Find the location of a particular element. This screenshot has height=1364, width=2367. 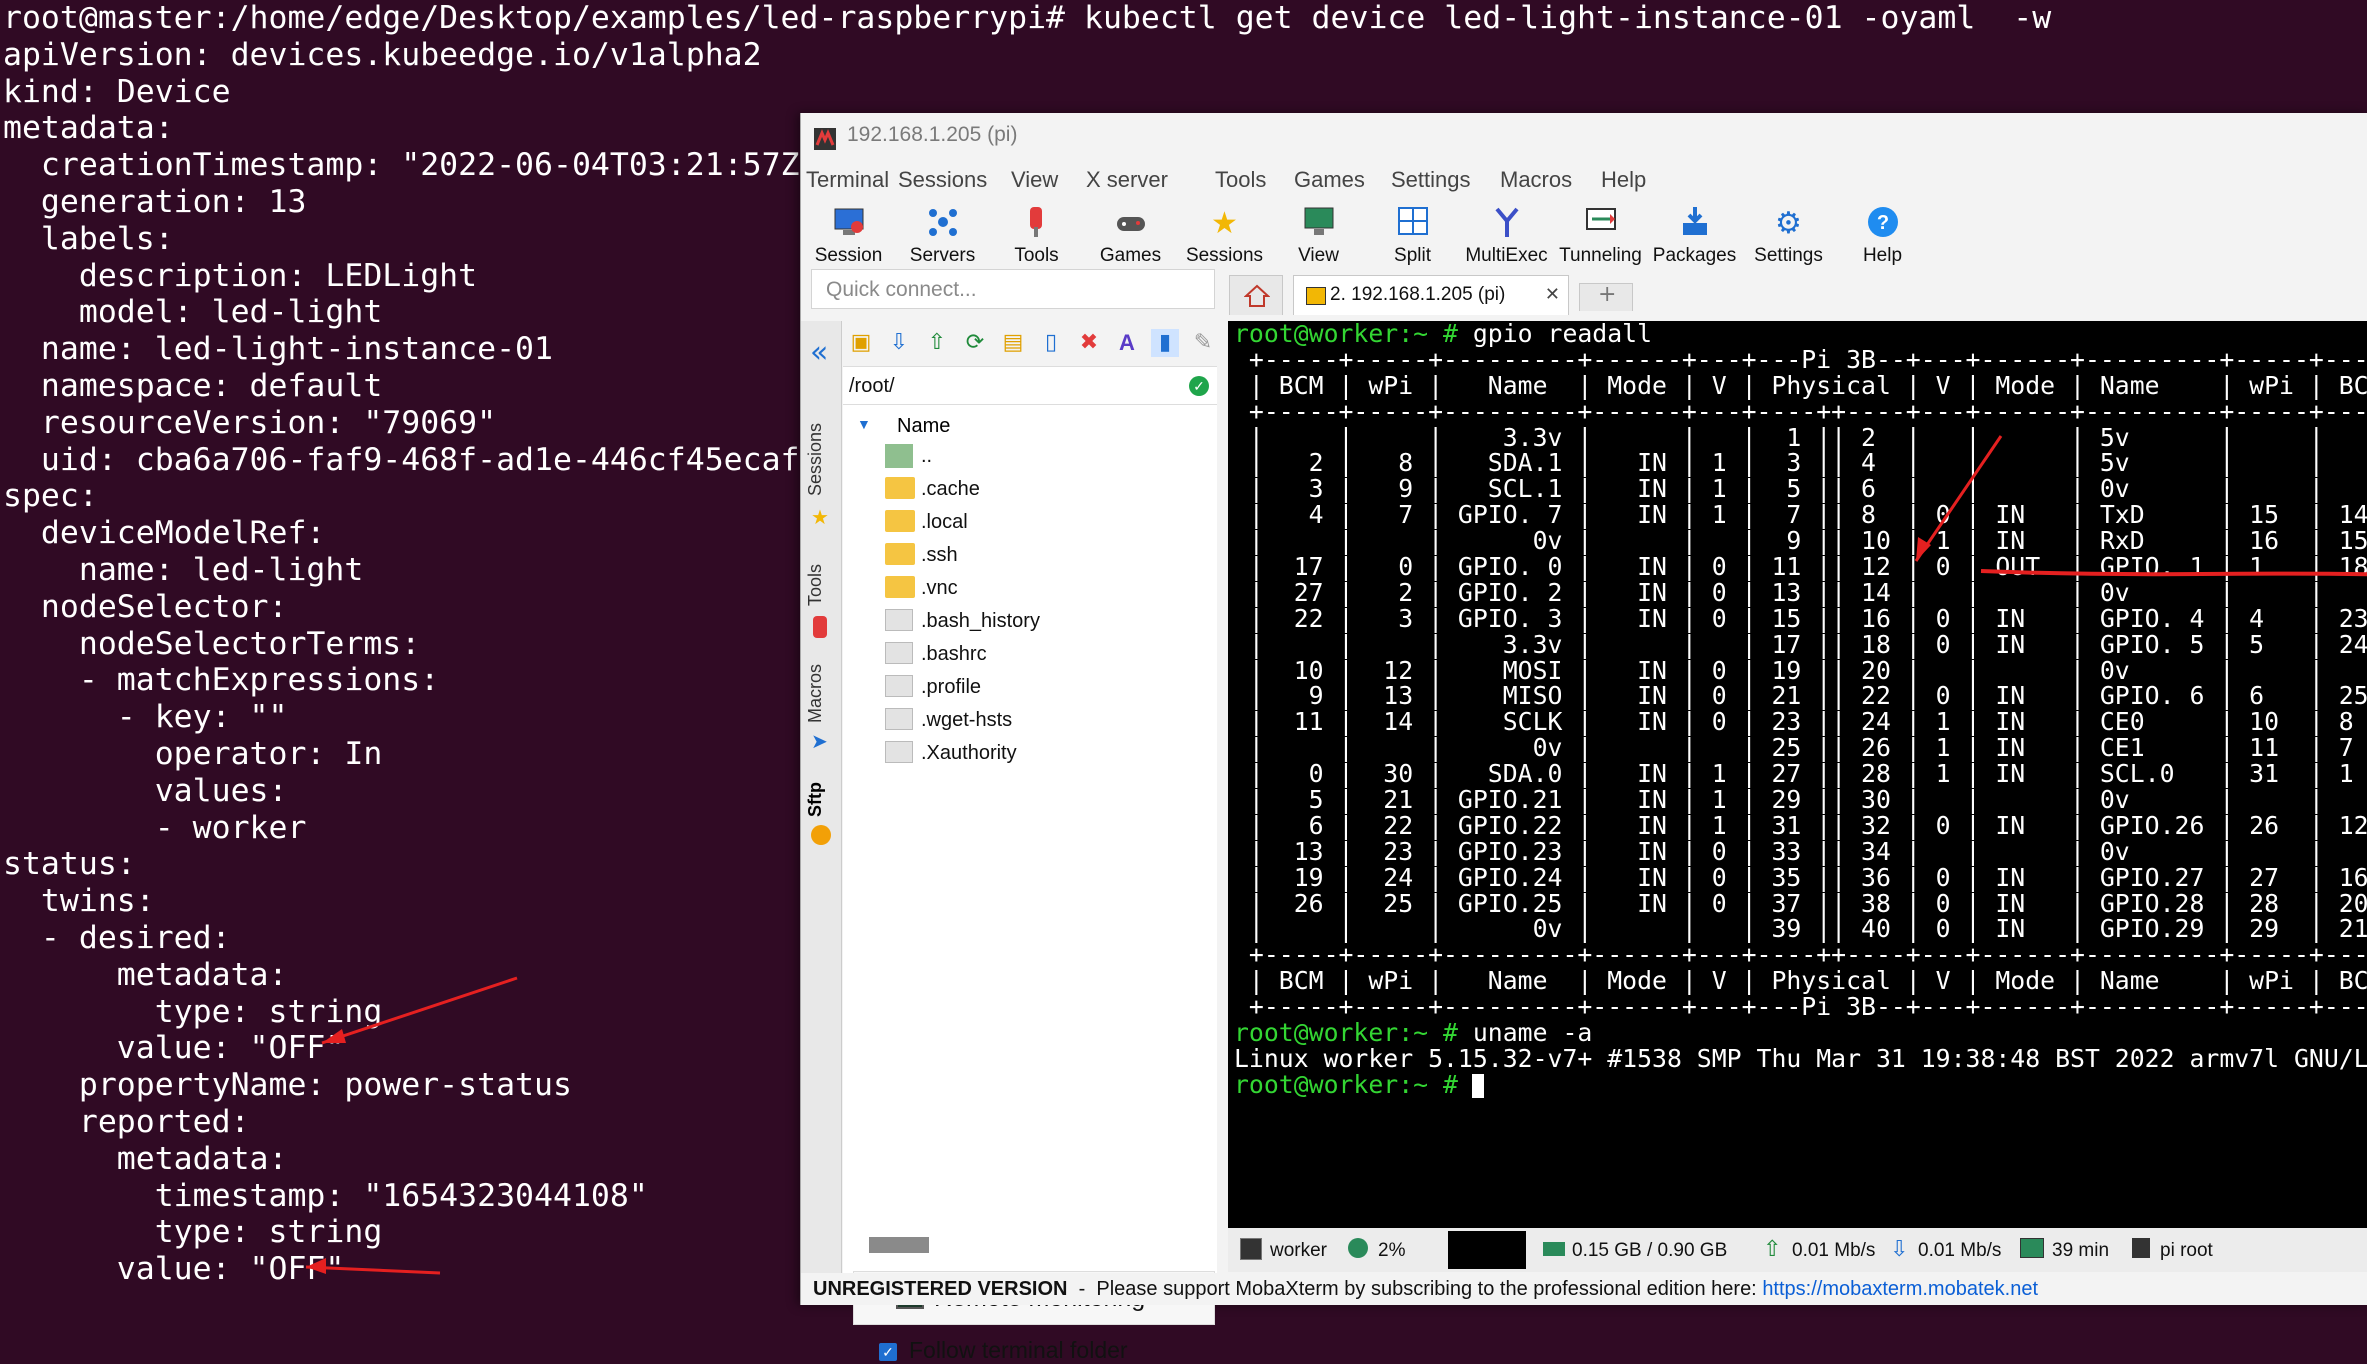

status-users: pi root is located at coordinates (2186, 1250).